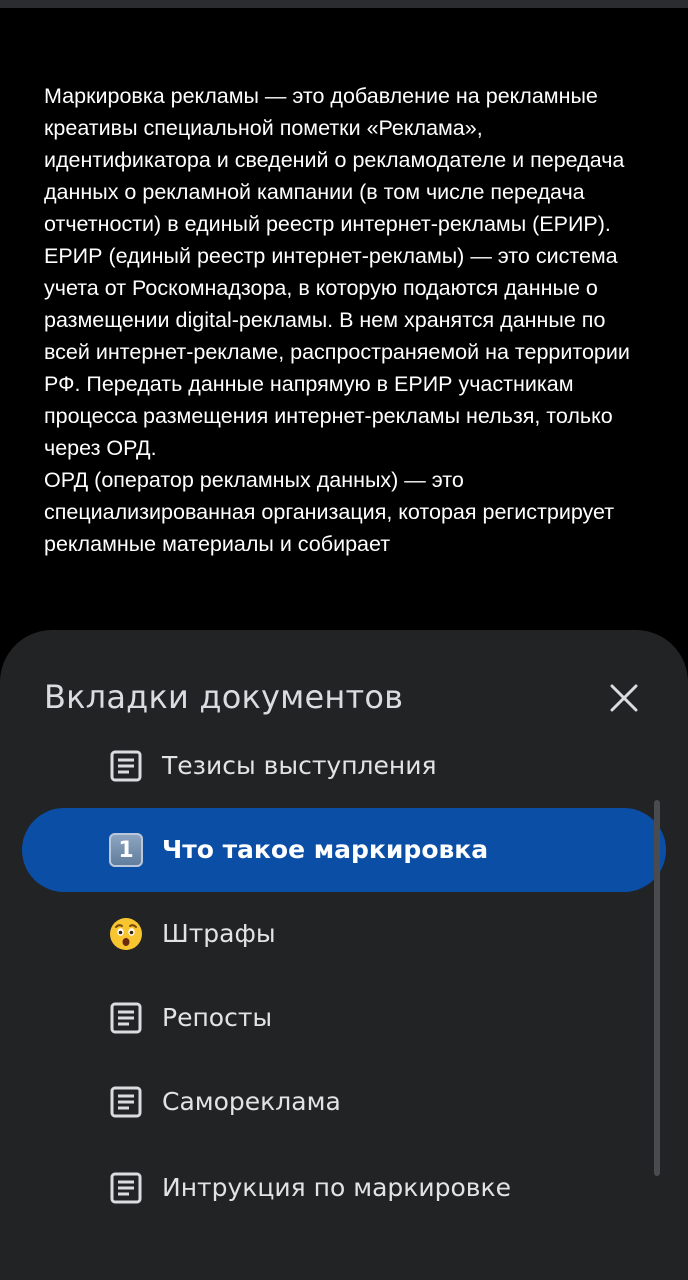 The width and height of the screenshot is (688, 1280). I want to click on tab-label: Что такое маркировка, so click(325, 849).